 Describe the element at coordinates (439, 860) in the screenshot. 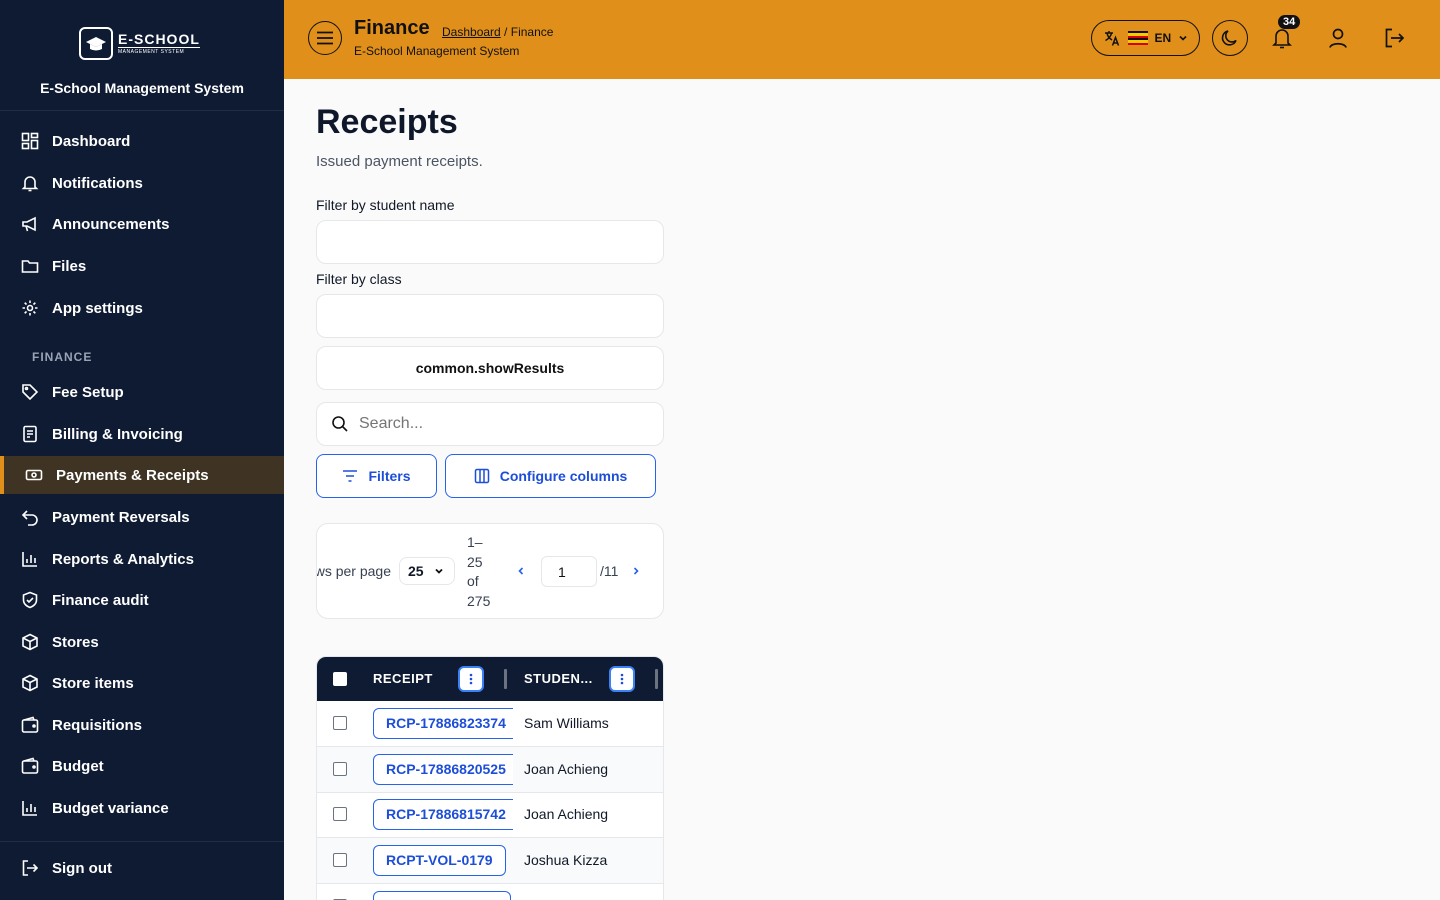

I see `receipt-number-link: RCPT-VOL-0179` at that location.